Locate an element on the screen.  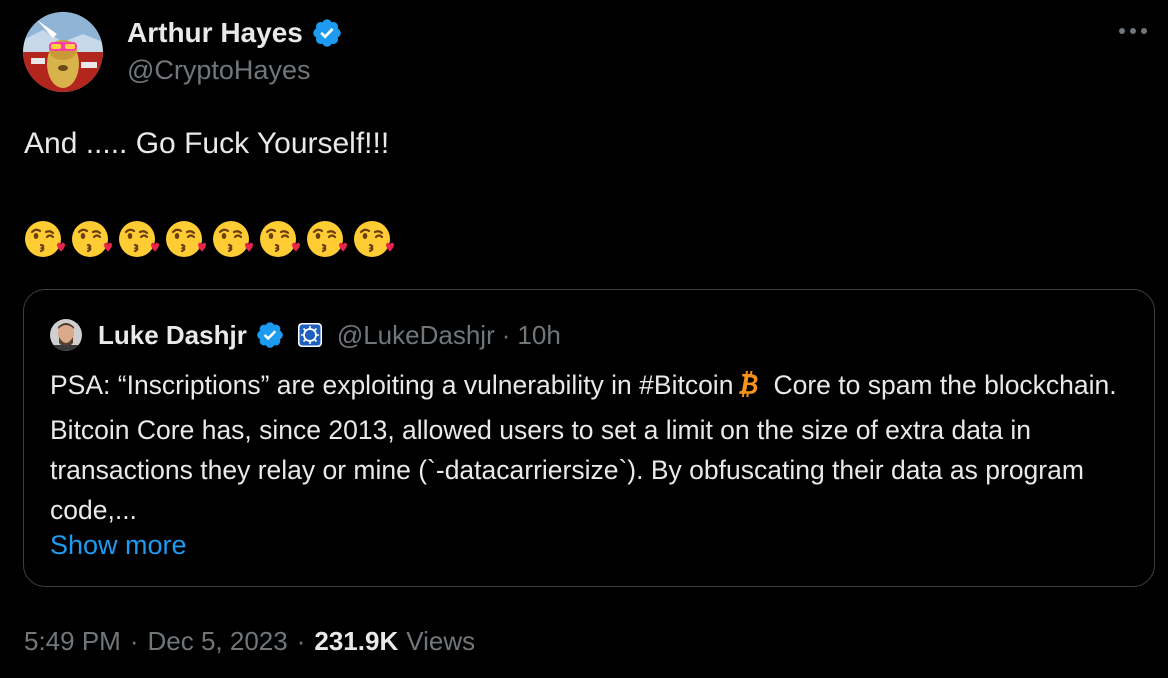
author-name-row: Arthur Hayes is located at coordinates (235, 33).